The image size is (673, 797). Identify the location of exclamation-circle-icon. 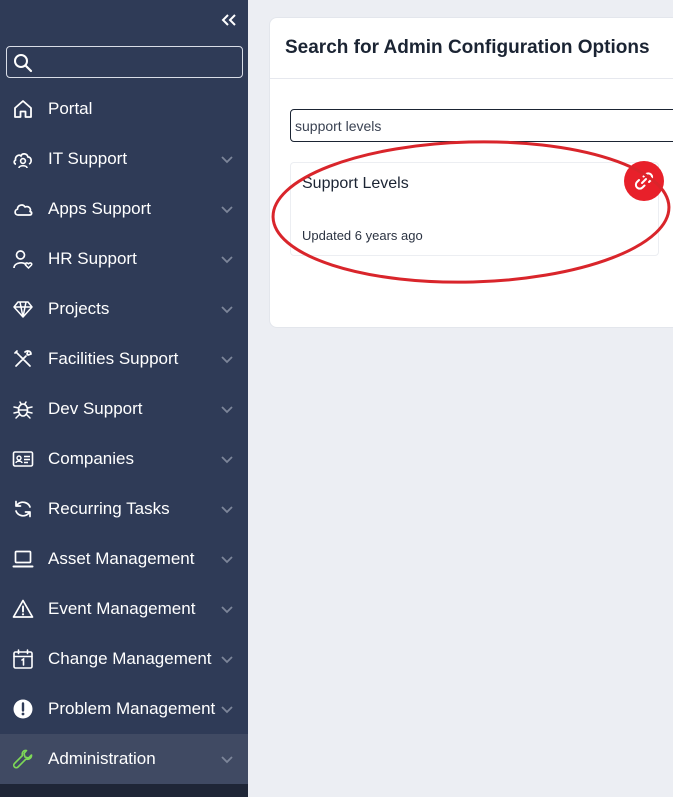
(23, 709).